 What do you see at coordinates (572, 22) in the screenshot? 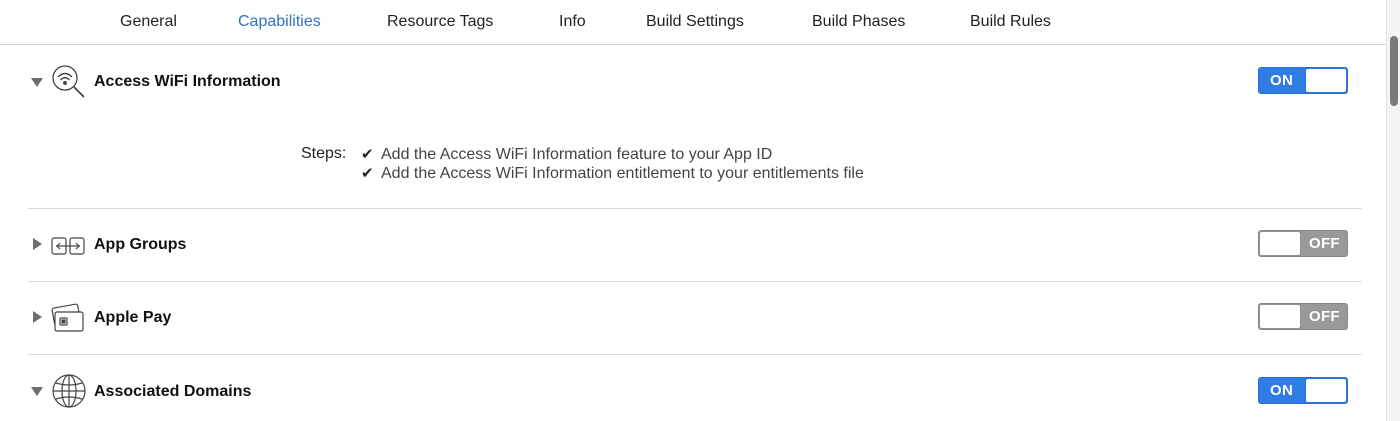
I see `tab-info: Info` at bounding box center [572, 22].